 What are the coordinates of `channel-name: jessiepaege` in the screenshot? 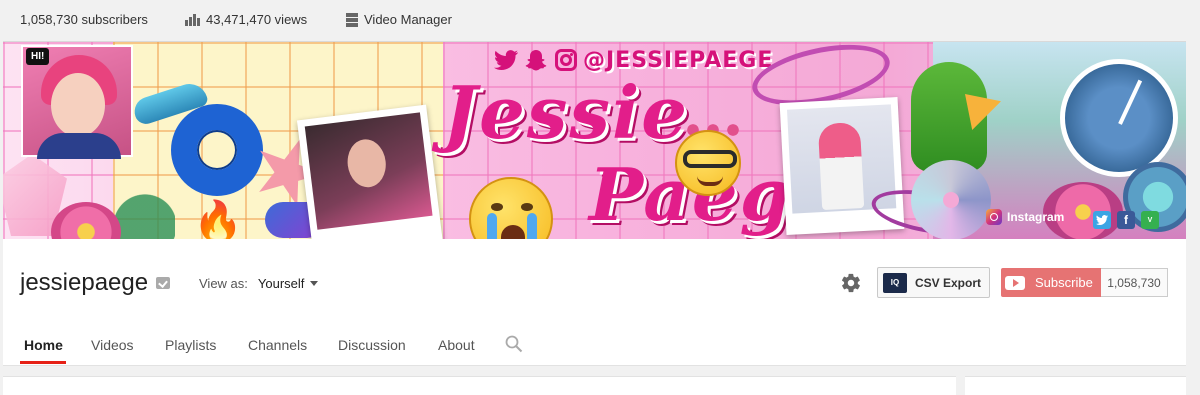 It's located at (95, 283).